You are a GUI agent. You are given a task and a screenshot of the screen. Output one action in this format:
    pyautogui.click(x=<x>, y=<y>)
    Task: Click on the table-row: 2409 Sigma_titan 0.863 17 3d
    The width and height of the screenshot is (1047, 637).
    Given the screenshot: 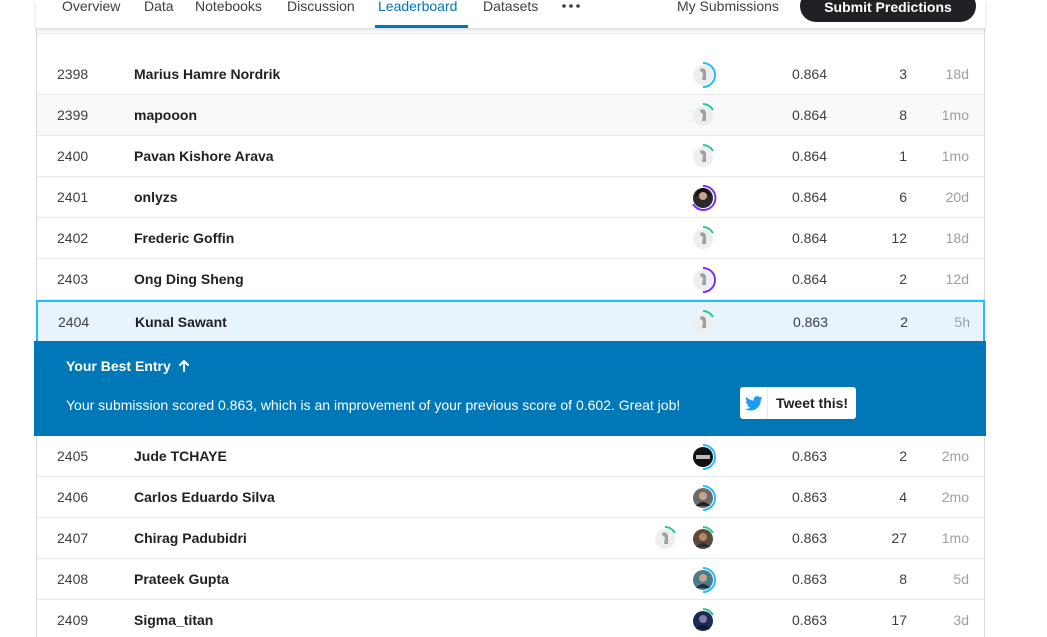 What is the action you would take?
    pyautogui.click(x=510, y=618)
    